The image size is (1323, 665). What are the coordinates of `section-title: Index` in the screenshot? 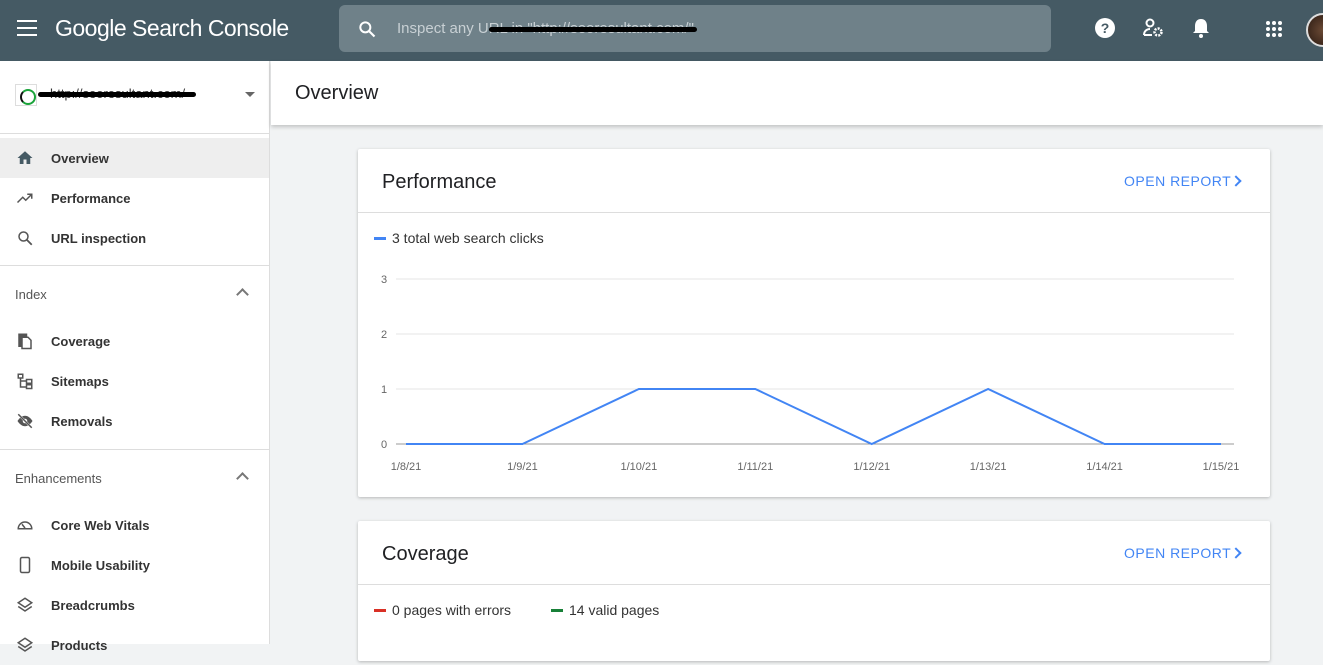 It's located at (31, 294).